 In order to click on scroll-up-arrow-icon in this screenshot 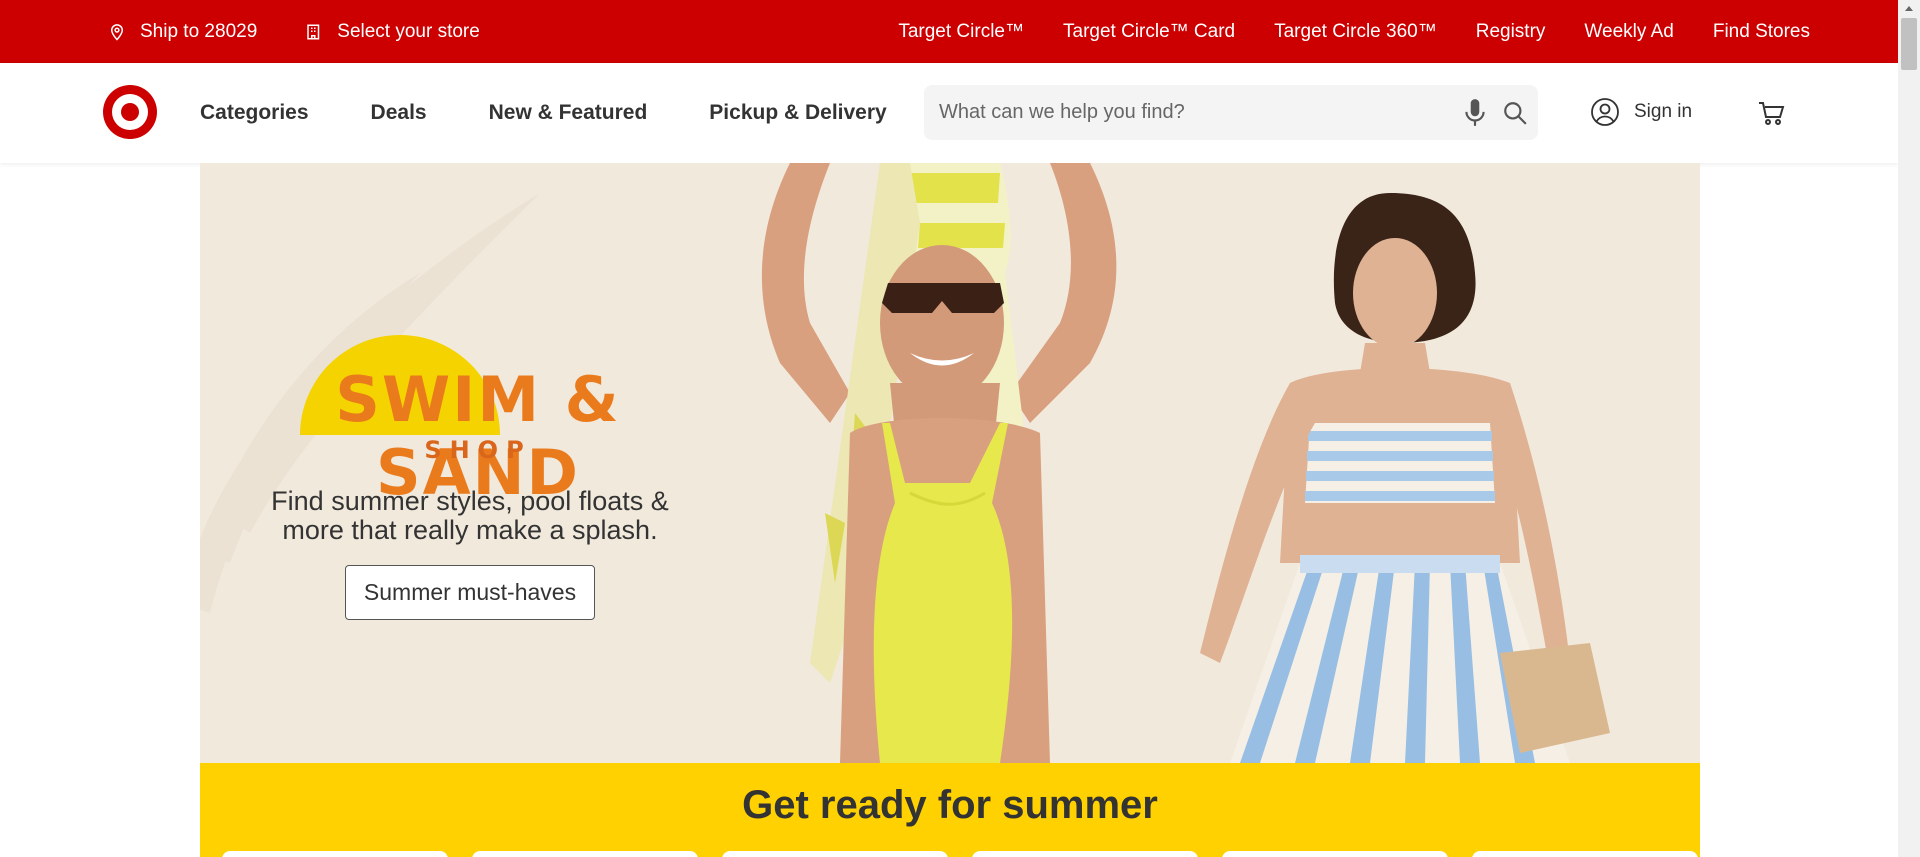, I will do `click(1909, 8)`.